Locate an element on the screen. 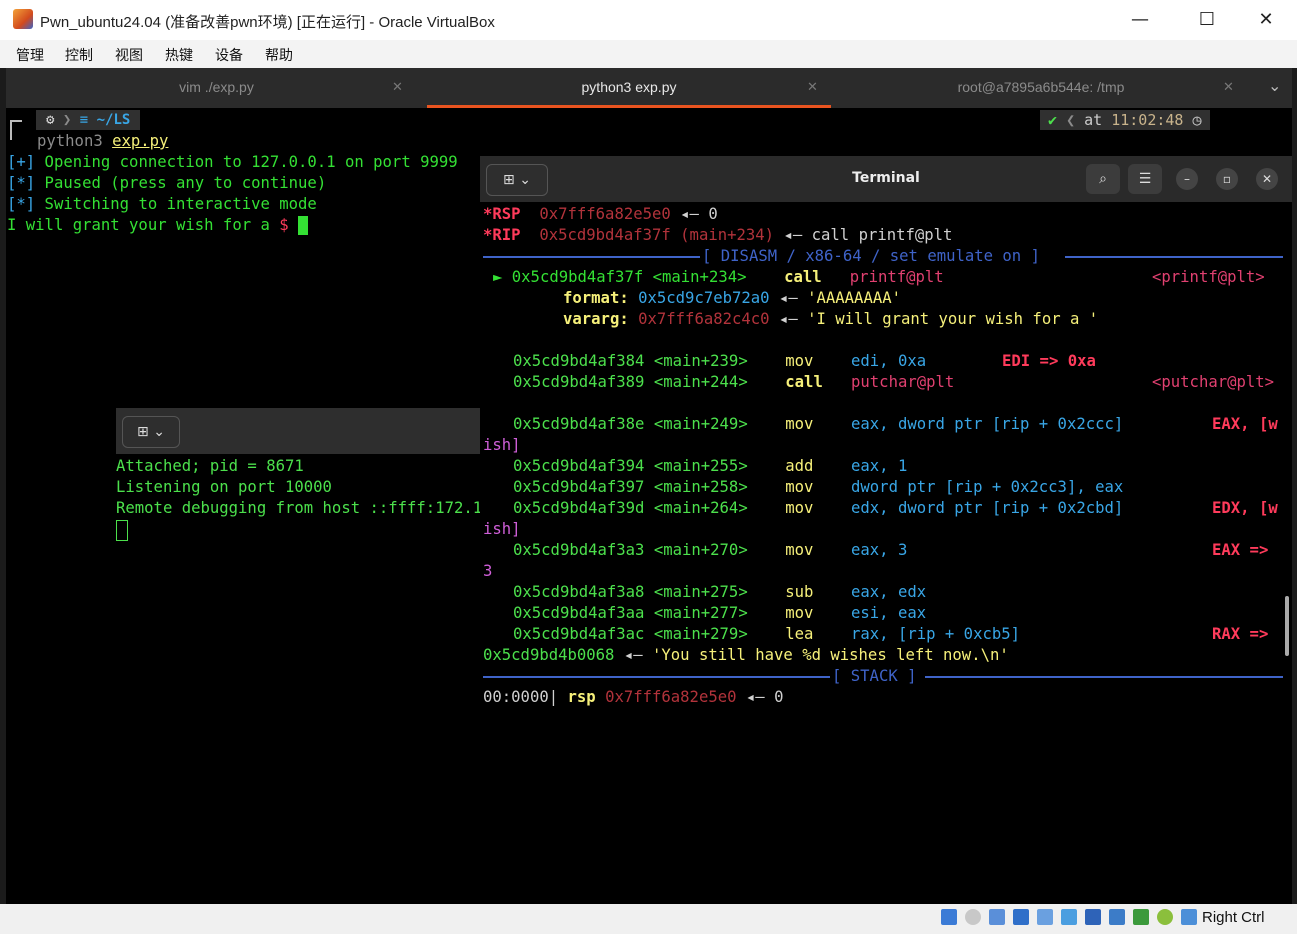 The width and height of the screenshot is (1297, 934). output-tag: [*] is located at coordinates (21, 204).